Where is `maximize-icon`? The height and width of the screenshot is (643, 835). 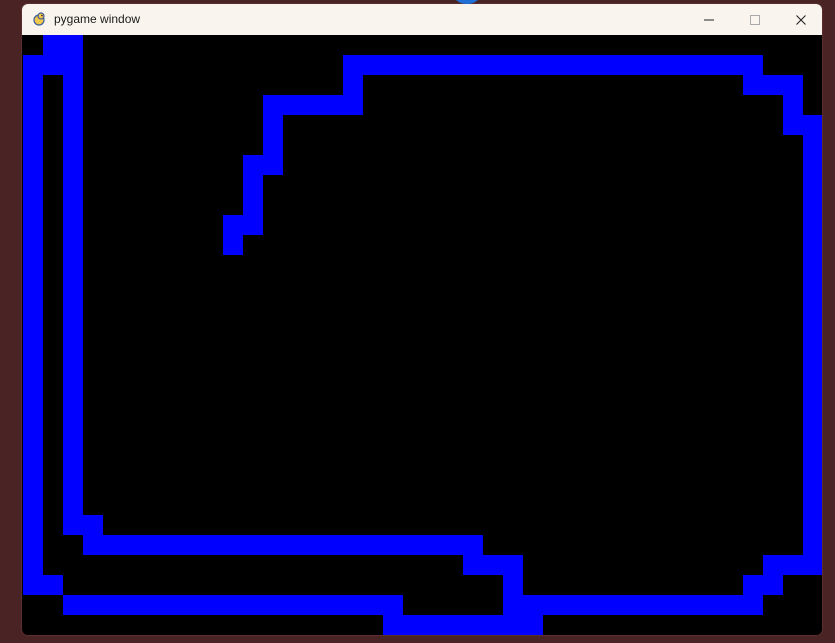 maximize-icon is located at coordinates (755, 19).